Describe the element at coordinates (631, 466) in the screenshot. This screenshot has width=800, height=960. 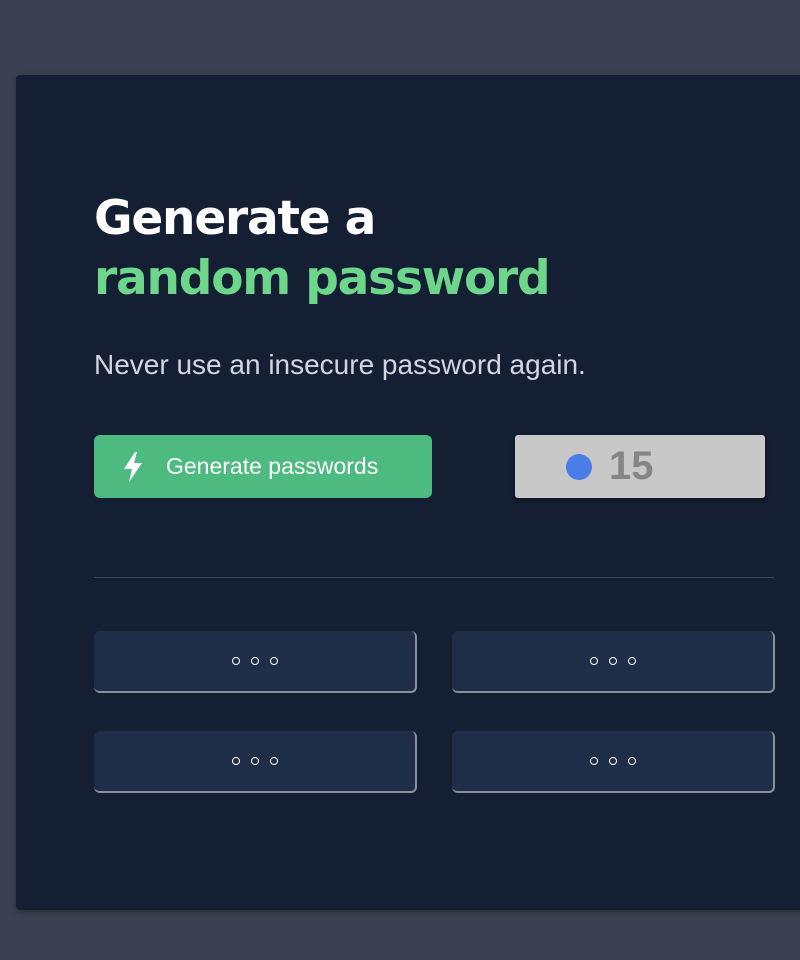
I see `password-length-value: 15` at that location.